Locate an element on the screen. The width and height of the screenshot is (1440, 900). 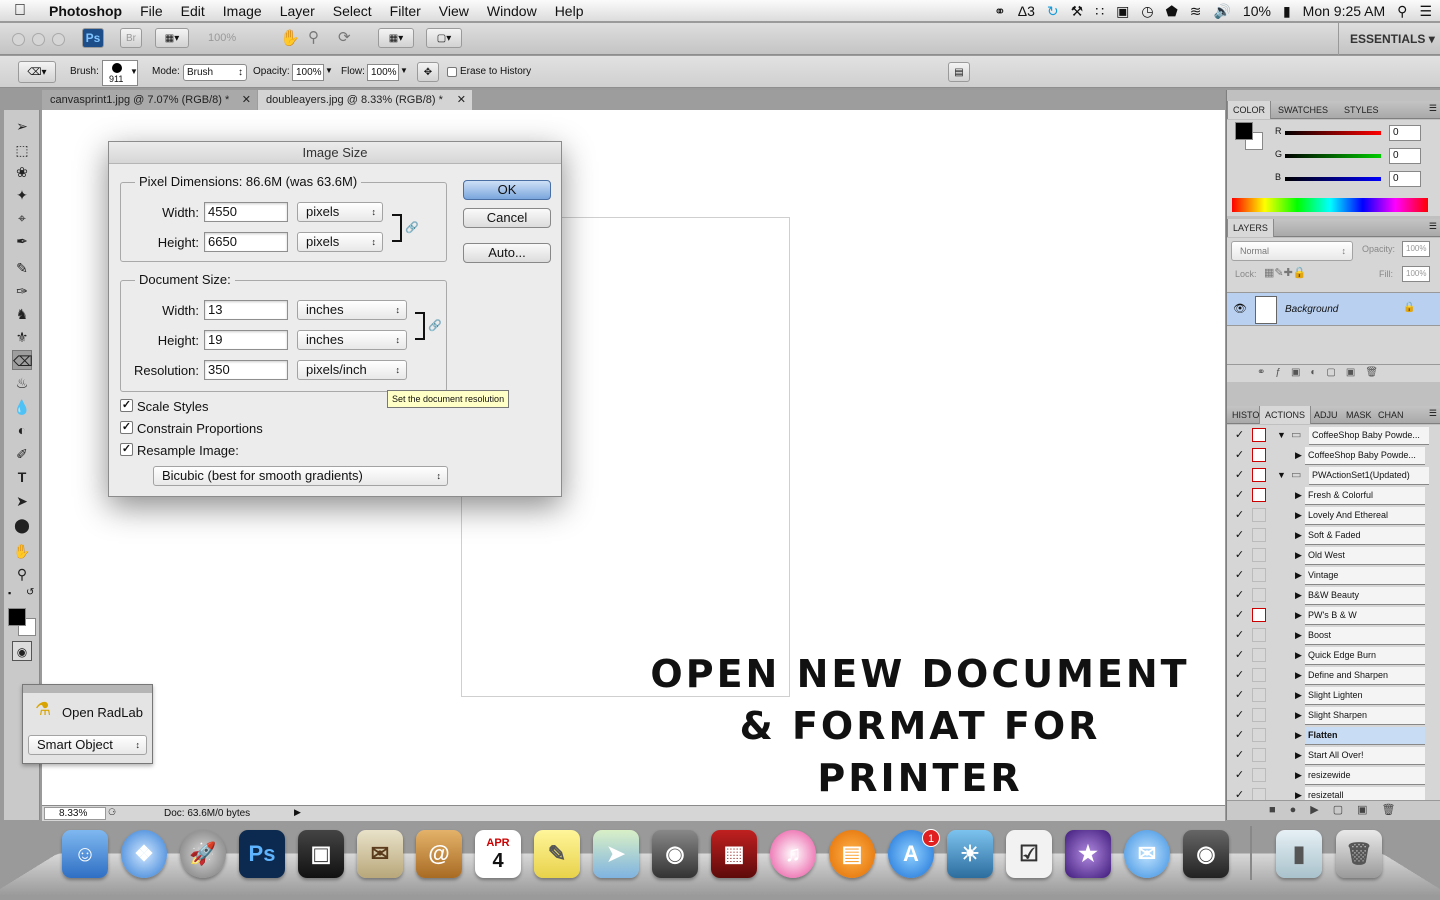
lasso-tool-icon: ❀ is located at coordinates (22, 172).